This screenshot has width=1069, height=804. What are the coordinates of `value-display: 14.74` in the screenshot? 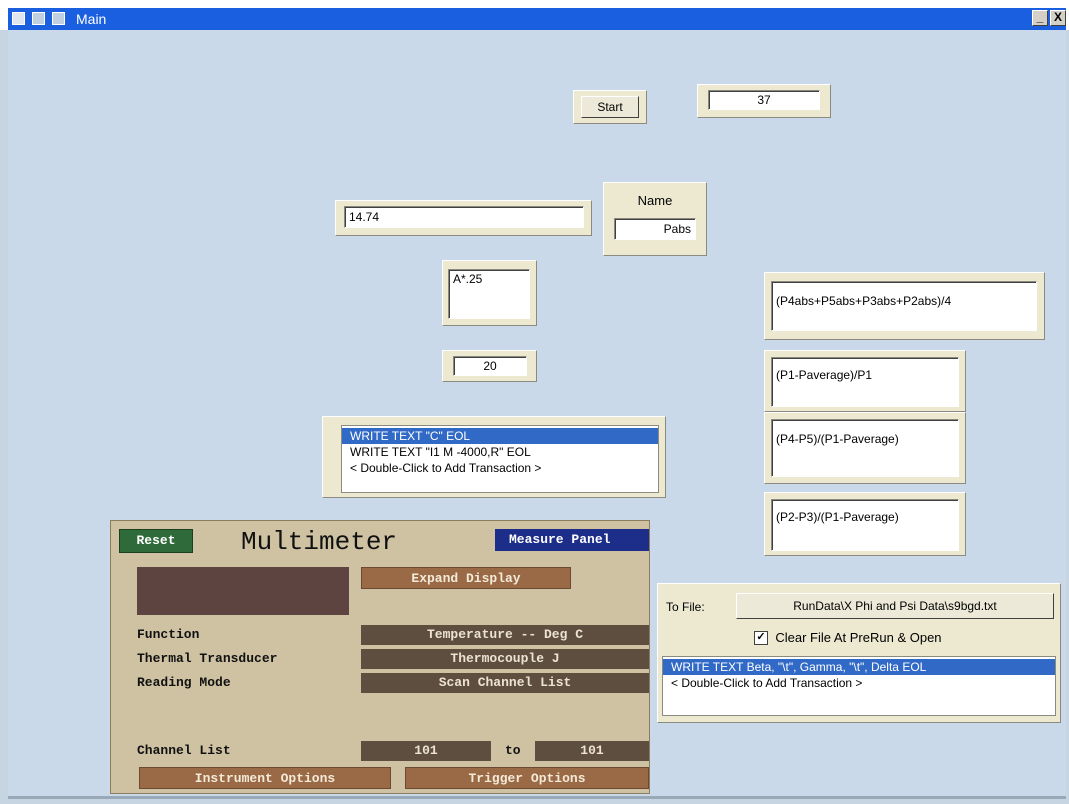 It's located at (464, 217).